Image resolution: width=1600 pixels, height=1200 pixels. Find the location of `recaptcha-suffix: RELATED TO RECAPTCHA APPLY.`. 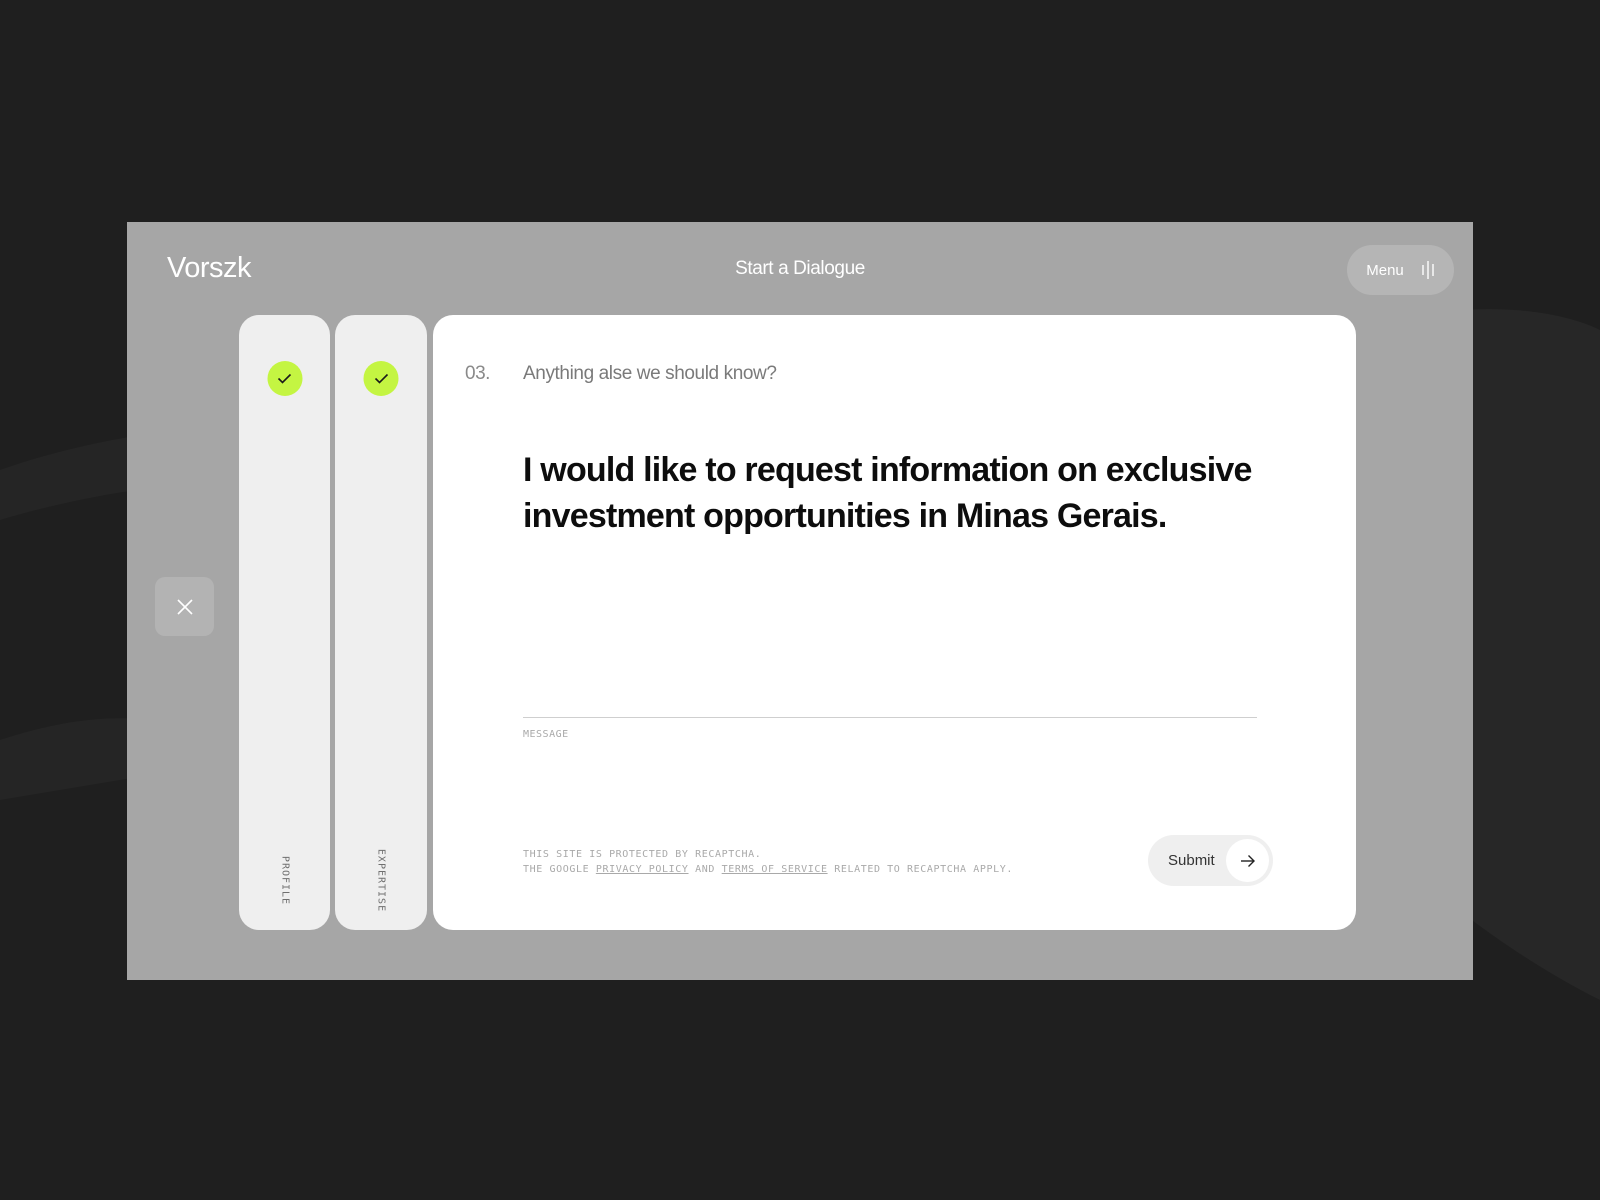

recaptcha-suffix: RELATED TO RECAPTCHA APPLY. is located at coordinates (923, 869).